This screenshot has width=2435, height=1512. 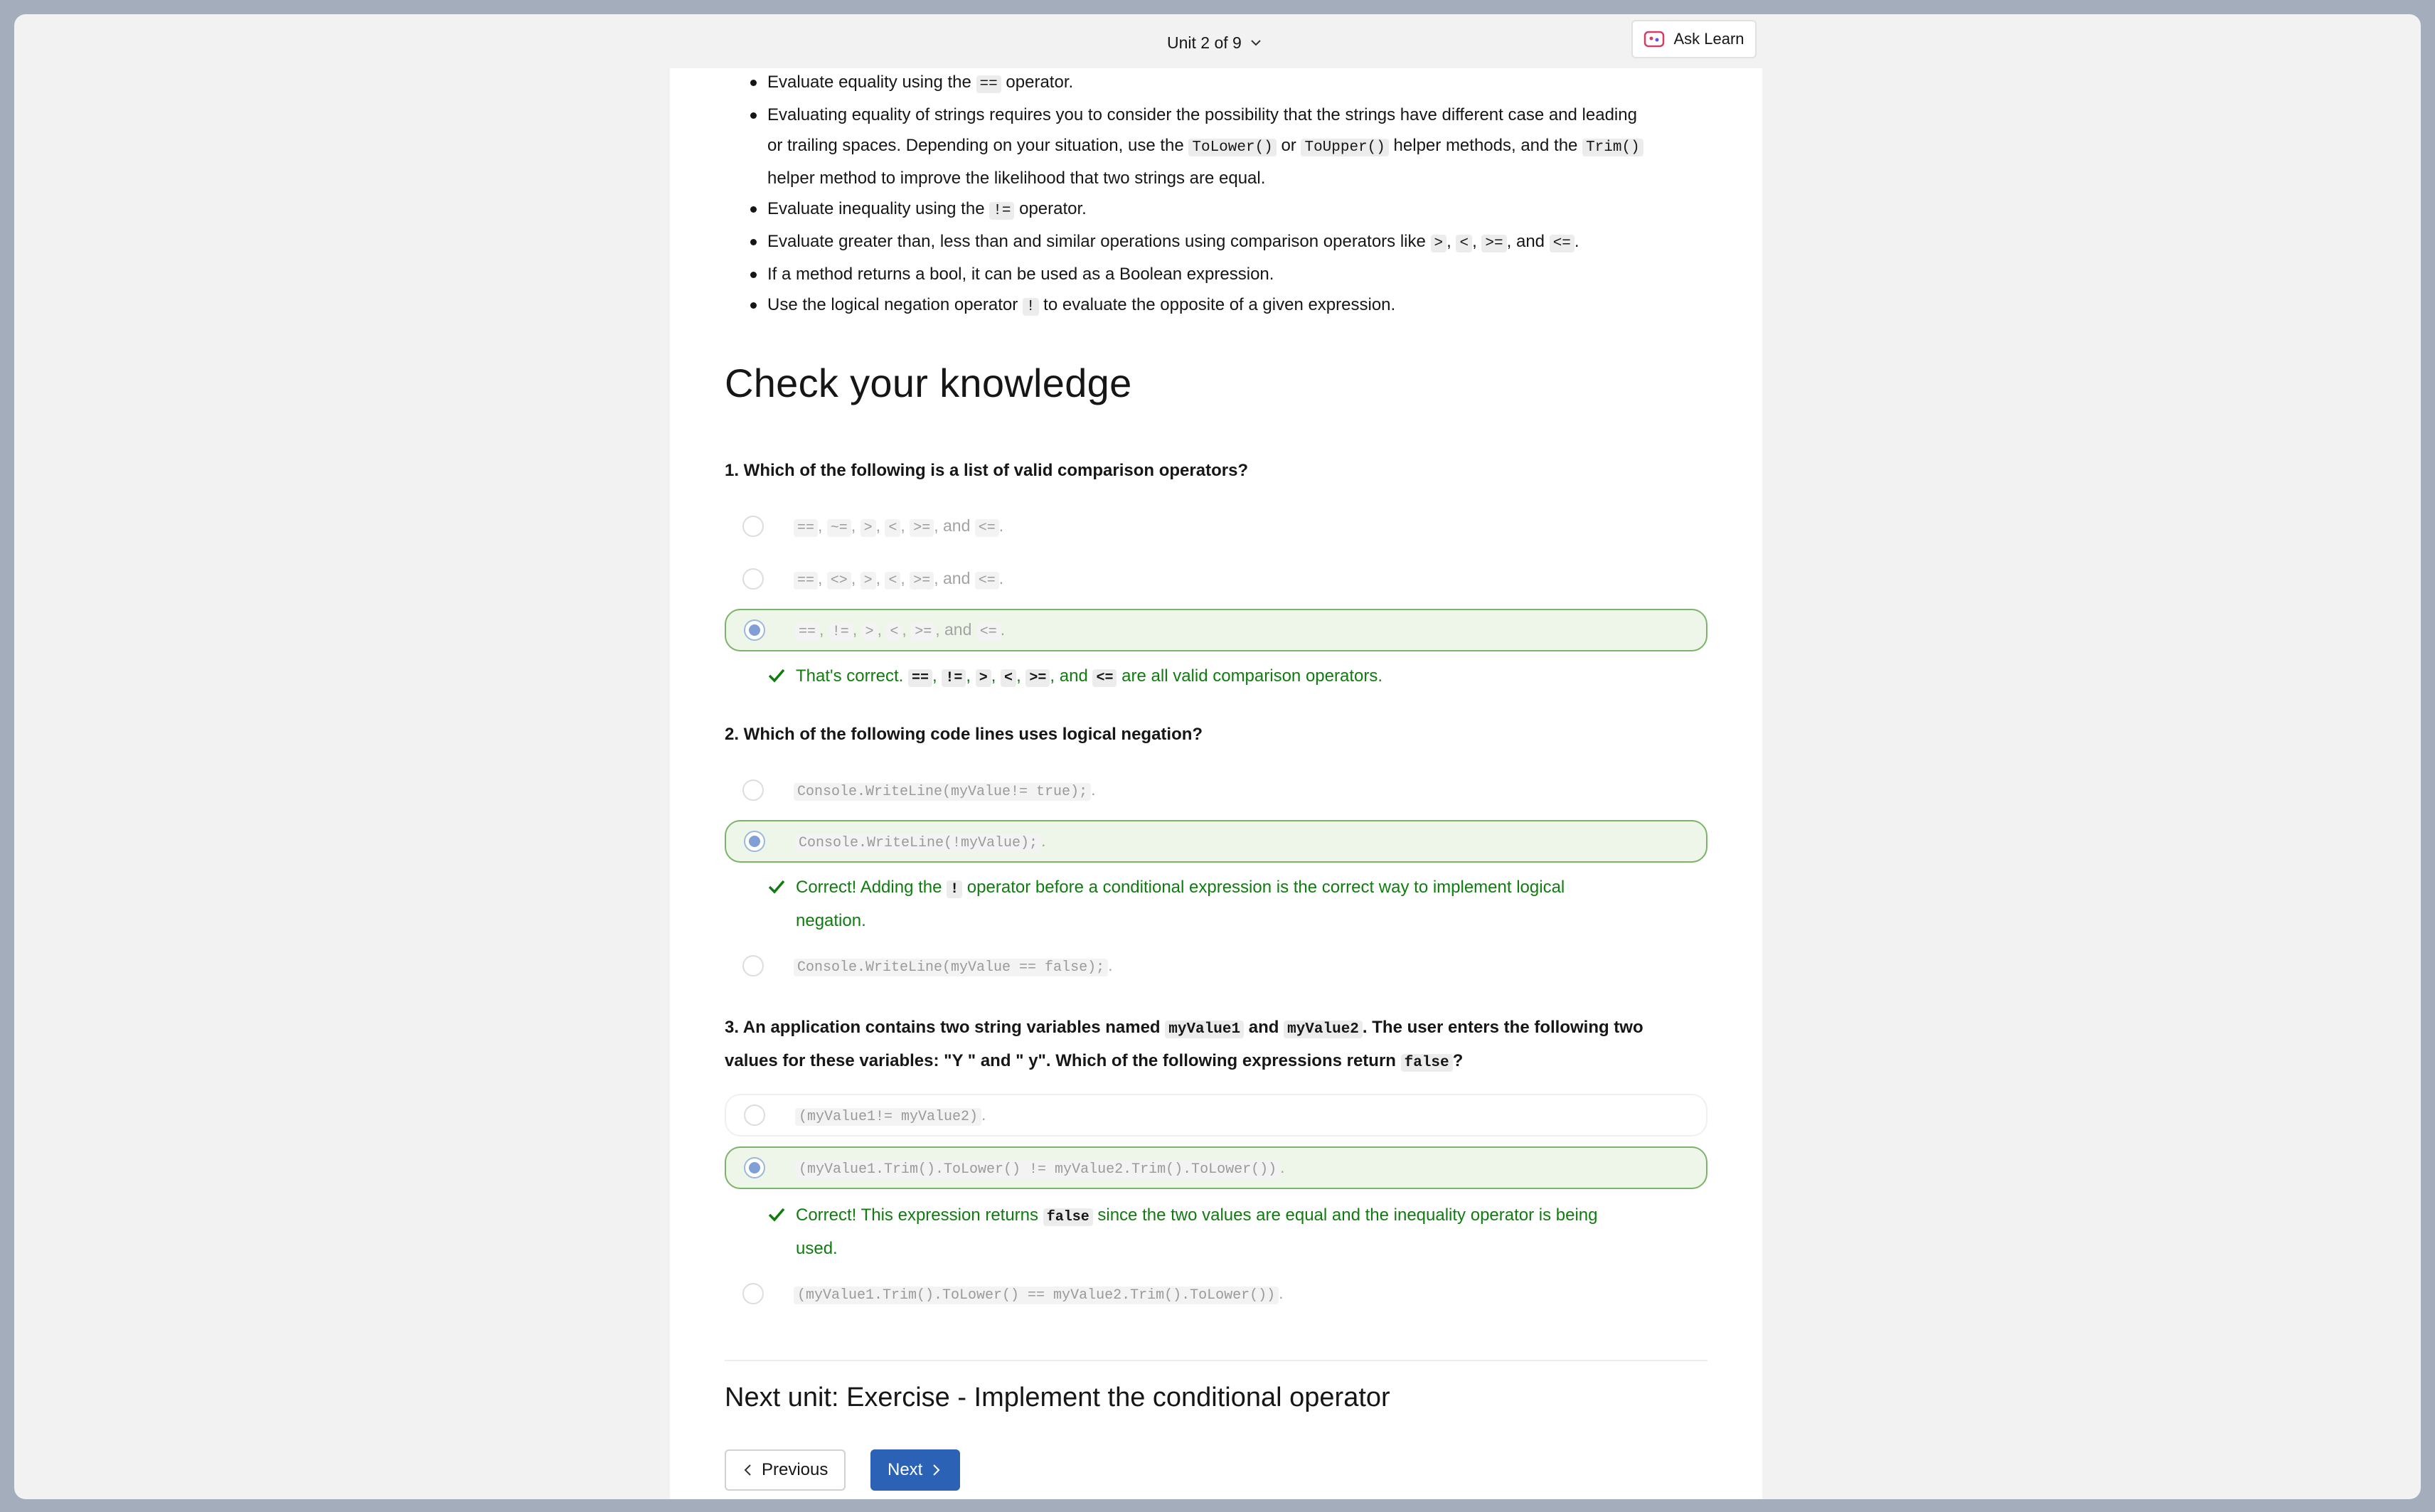 What do you see at coordinates (891, 1115) in the screenshot?
I see `option-text: (myValue1!= myValue2).` at bounding box center [891, 1115].